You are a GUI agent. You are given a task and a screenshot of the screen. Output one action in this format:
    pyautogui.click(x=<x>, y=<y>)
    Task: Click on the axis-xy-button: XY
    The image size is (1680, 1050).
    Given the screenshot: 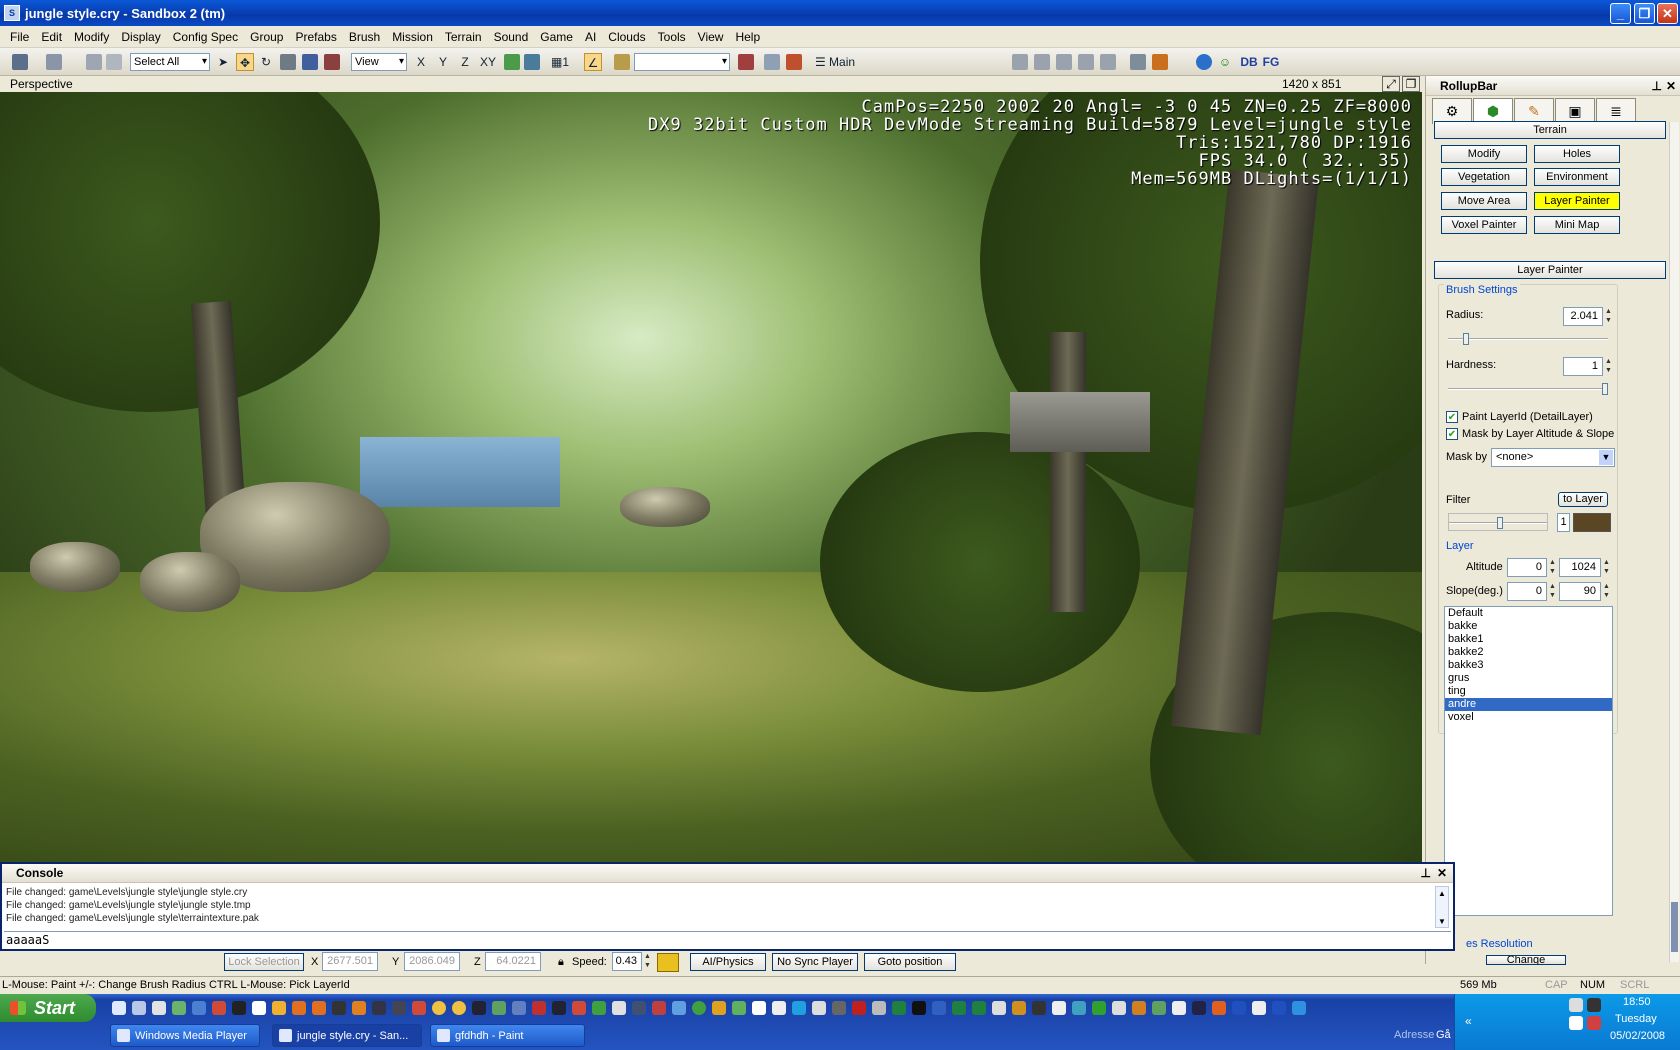 What is the action you would take?
    pyautogui.click(x=488, y=62)
    